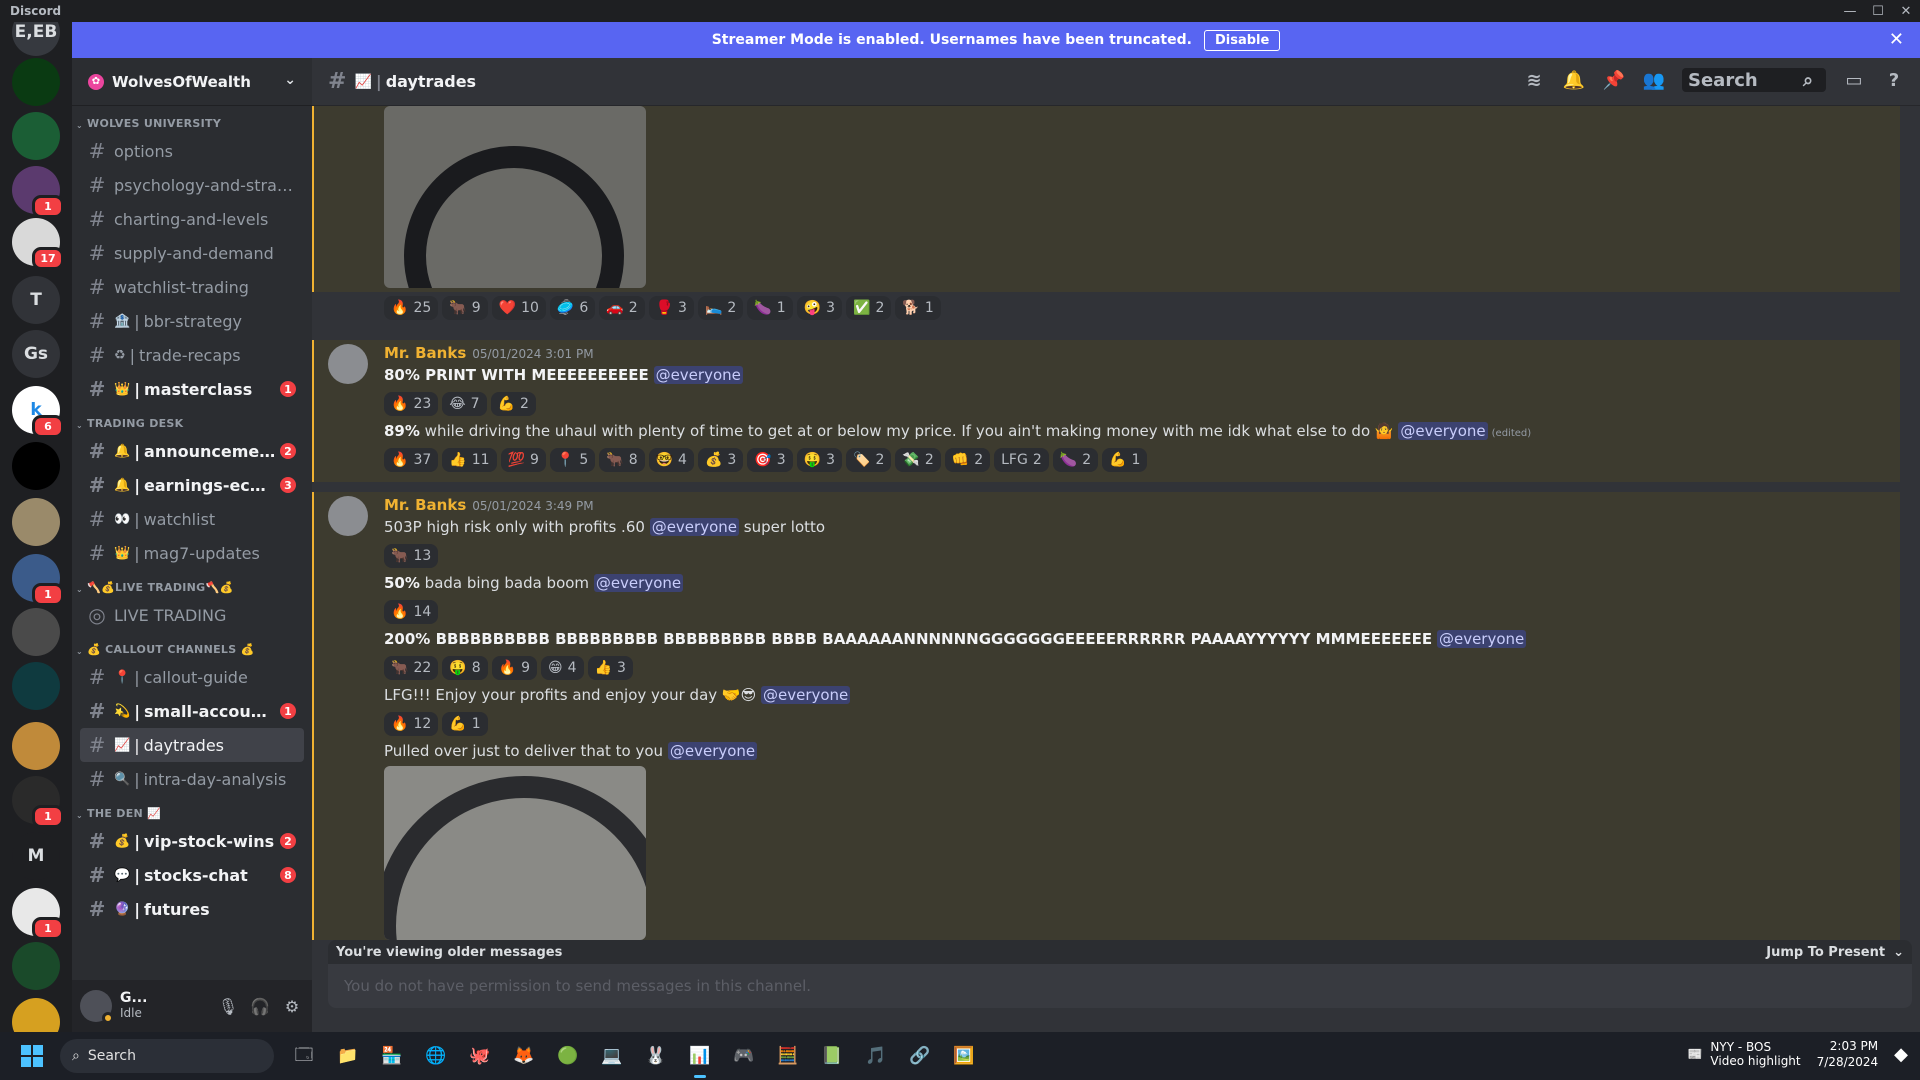 The height and width of the screenshot is (1080, 1920). I want to click on reaction-pill: 💰 3, so click(720, 460).